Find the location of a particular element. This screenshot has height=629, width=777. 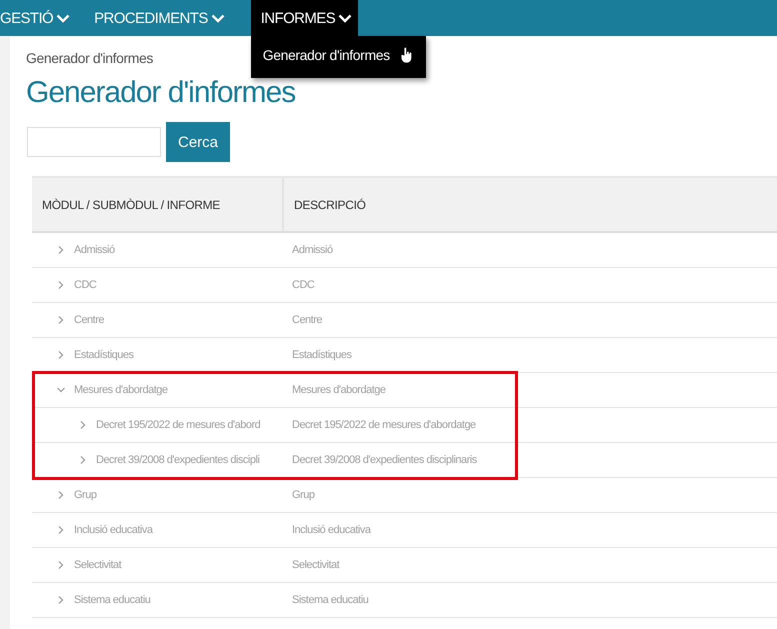

search-button: Cerca is located at coordinates (198, 142).